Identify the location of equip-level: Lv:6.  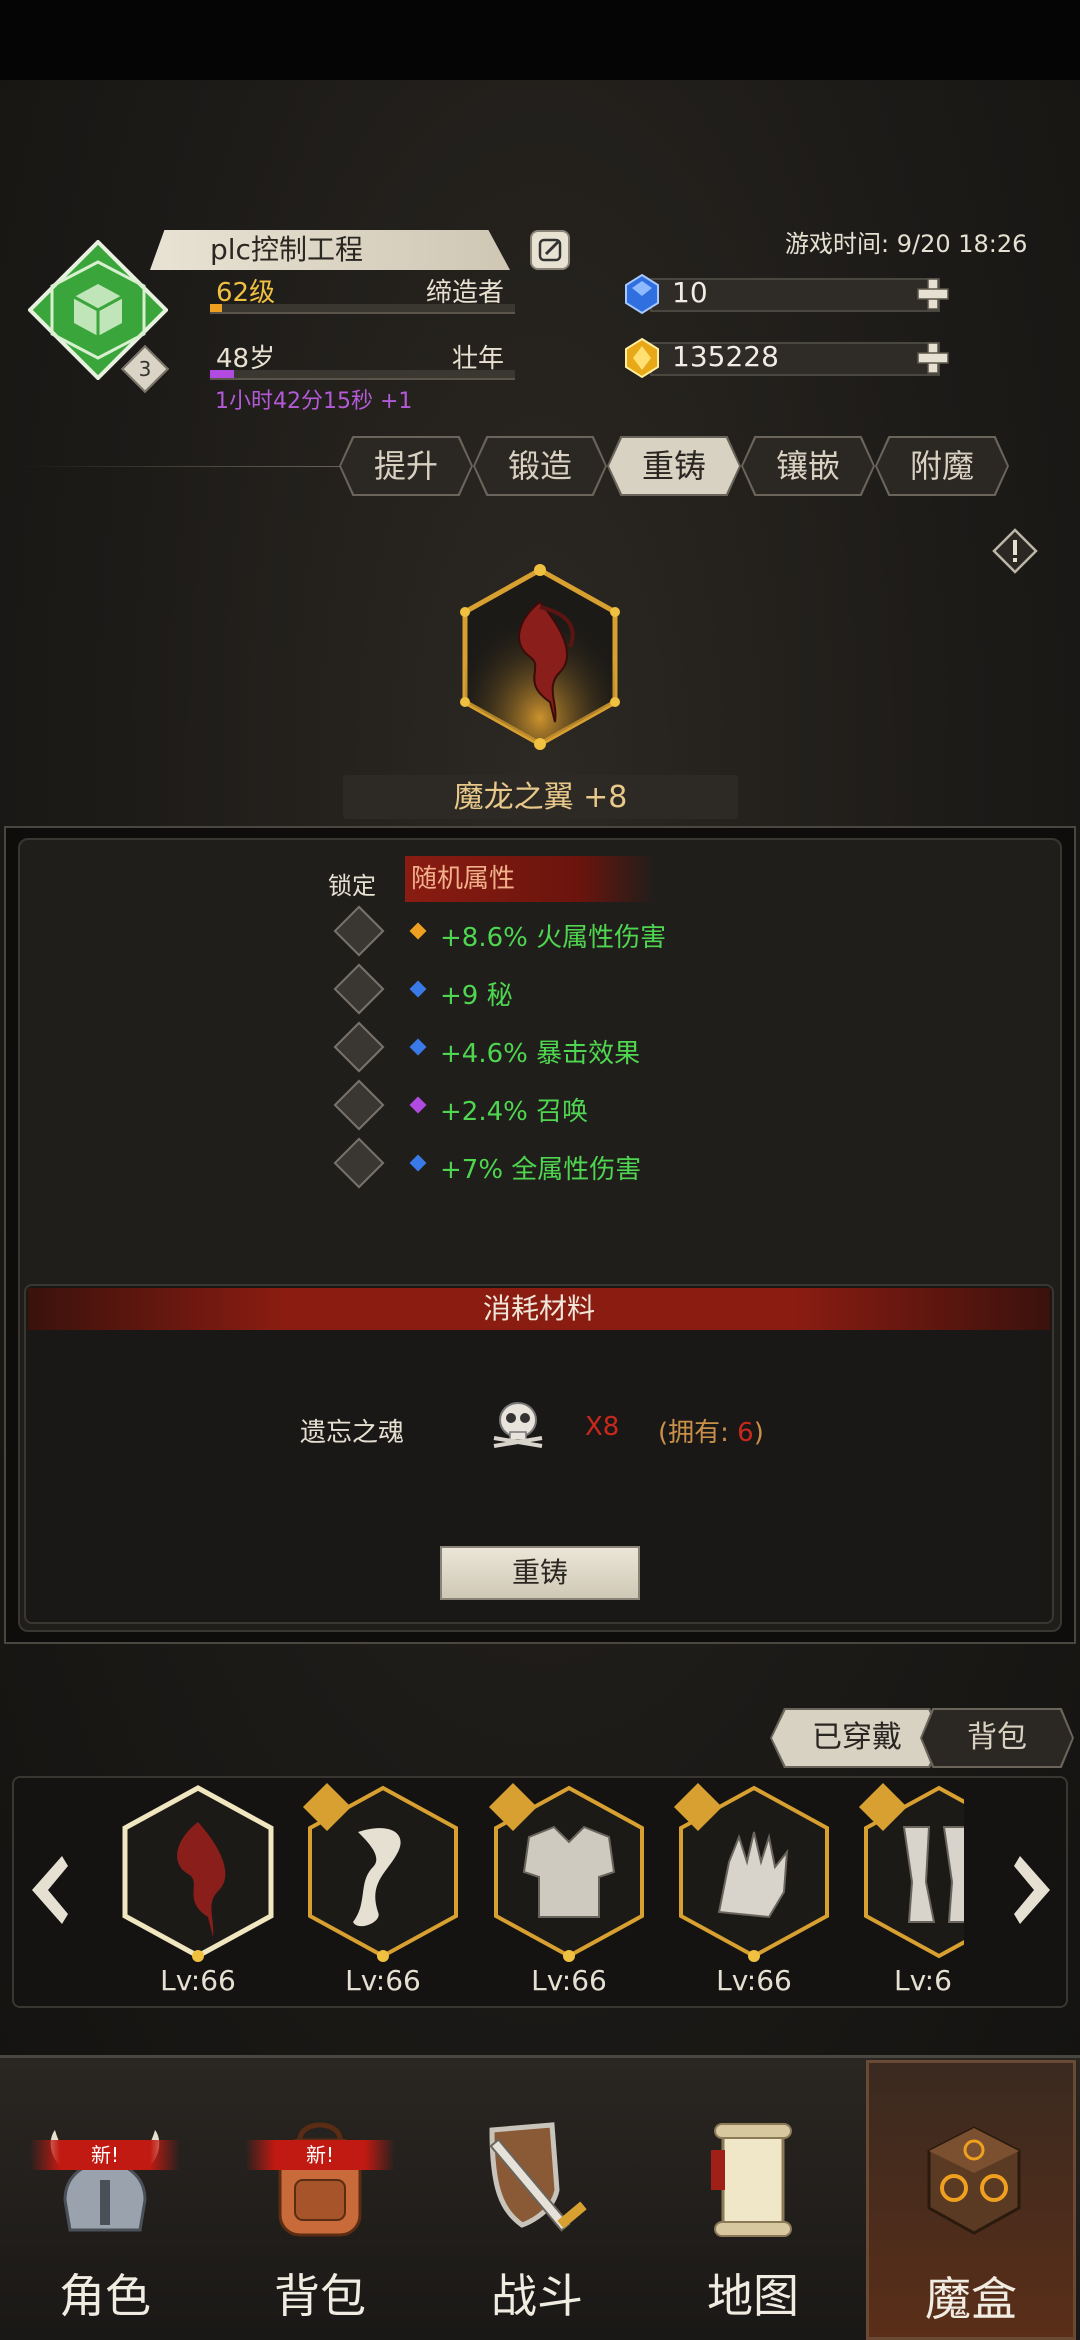
(923, 1978).